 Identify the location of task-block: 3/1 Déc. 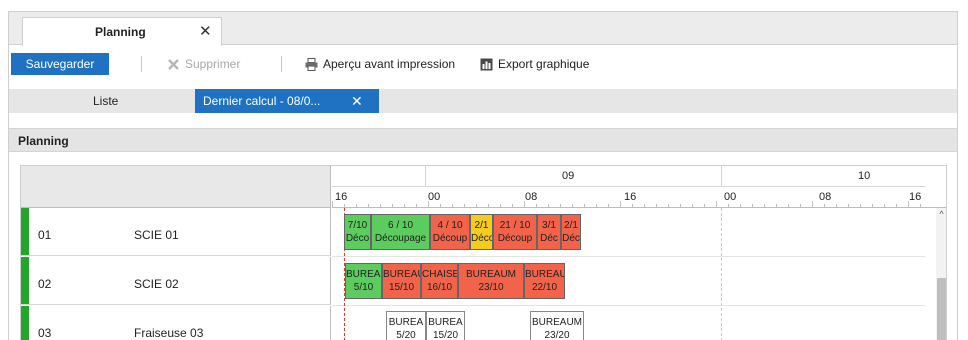
(549, 232).